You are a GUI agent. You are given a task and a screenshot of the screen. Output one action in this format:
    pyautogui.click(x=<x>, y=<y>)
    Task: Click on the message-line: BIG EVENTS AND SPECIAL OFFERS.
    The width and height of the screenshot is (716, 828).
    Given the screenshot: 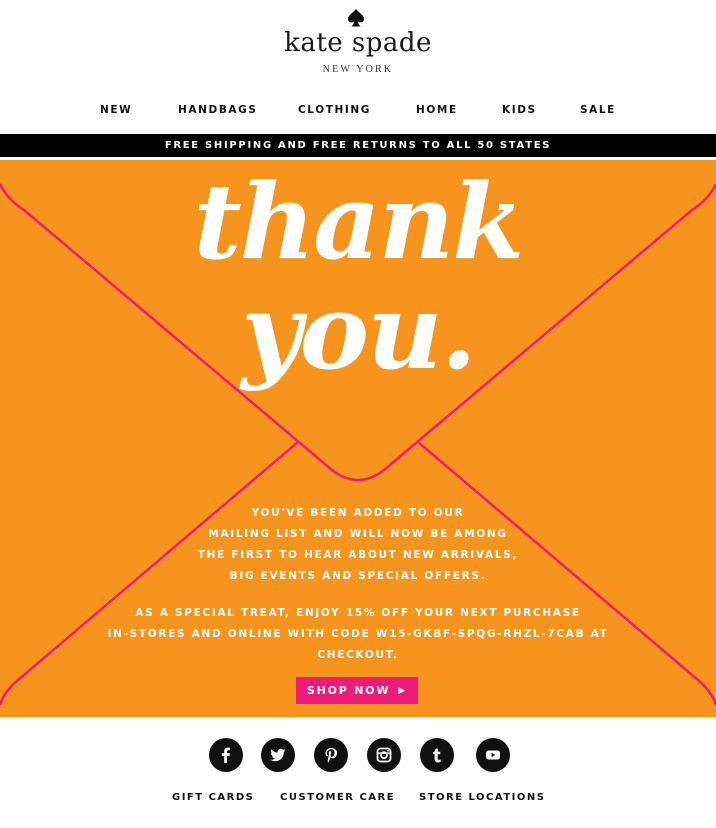 What is the action you would take?
    pyautogui.click(x=358, y=576)
    